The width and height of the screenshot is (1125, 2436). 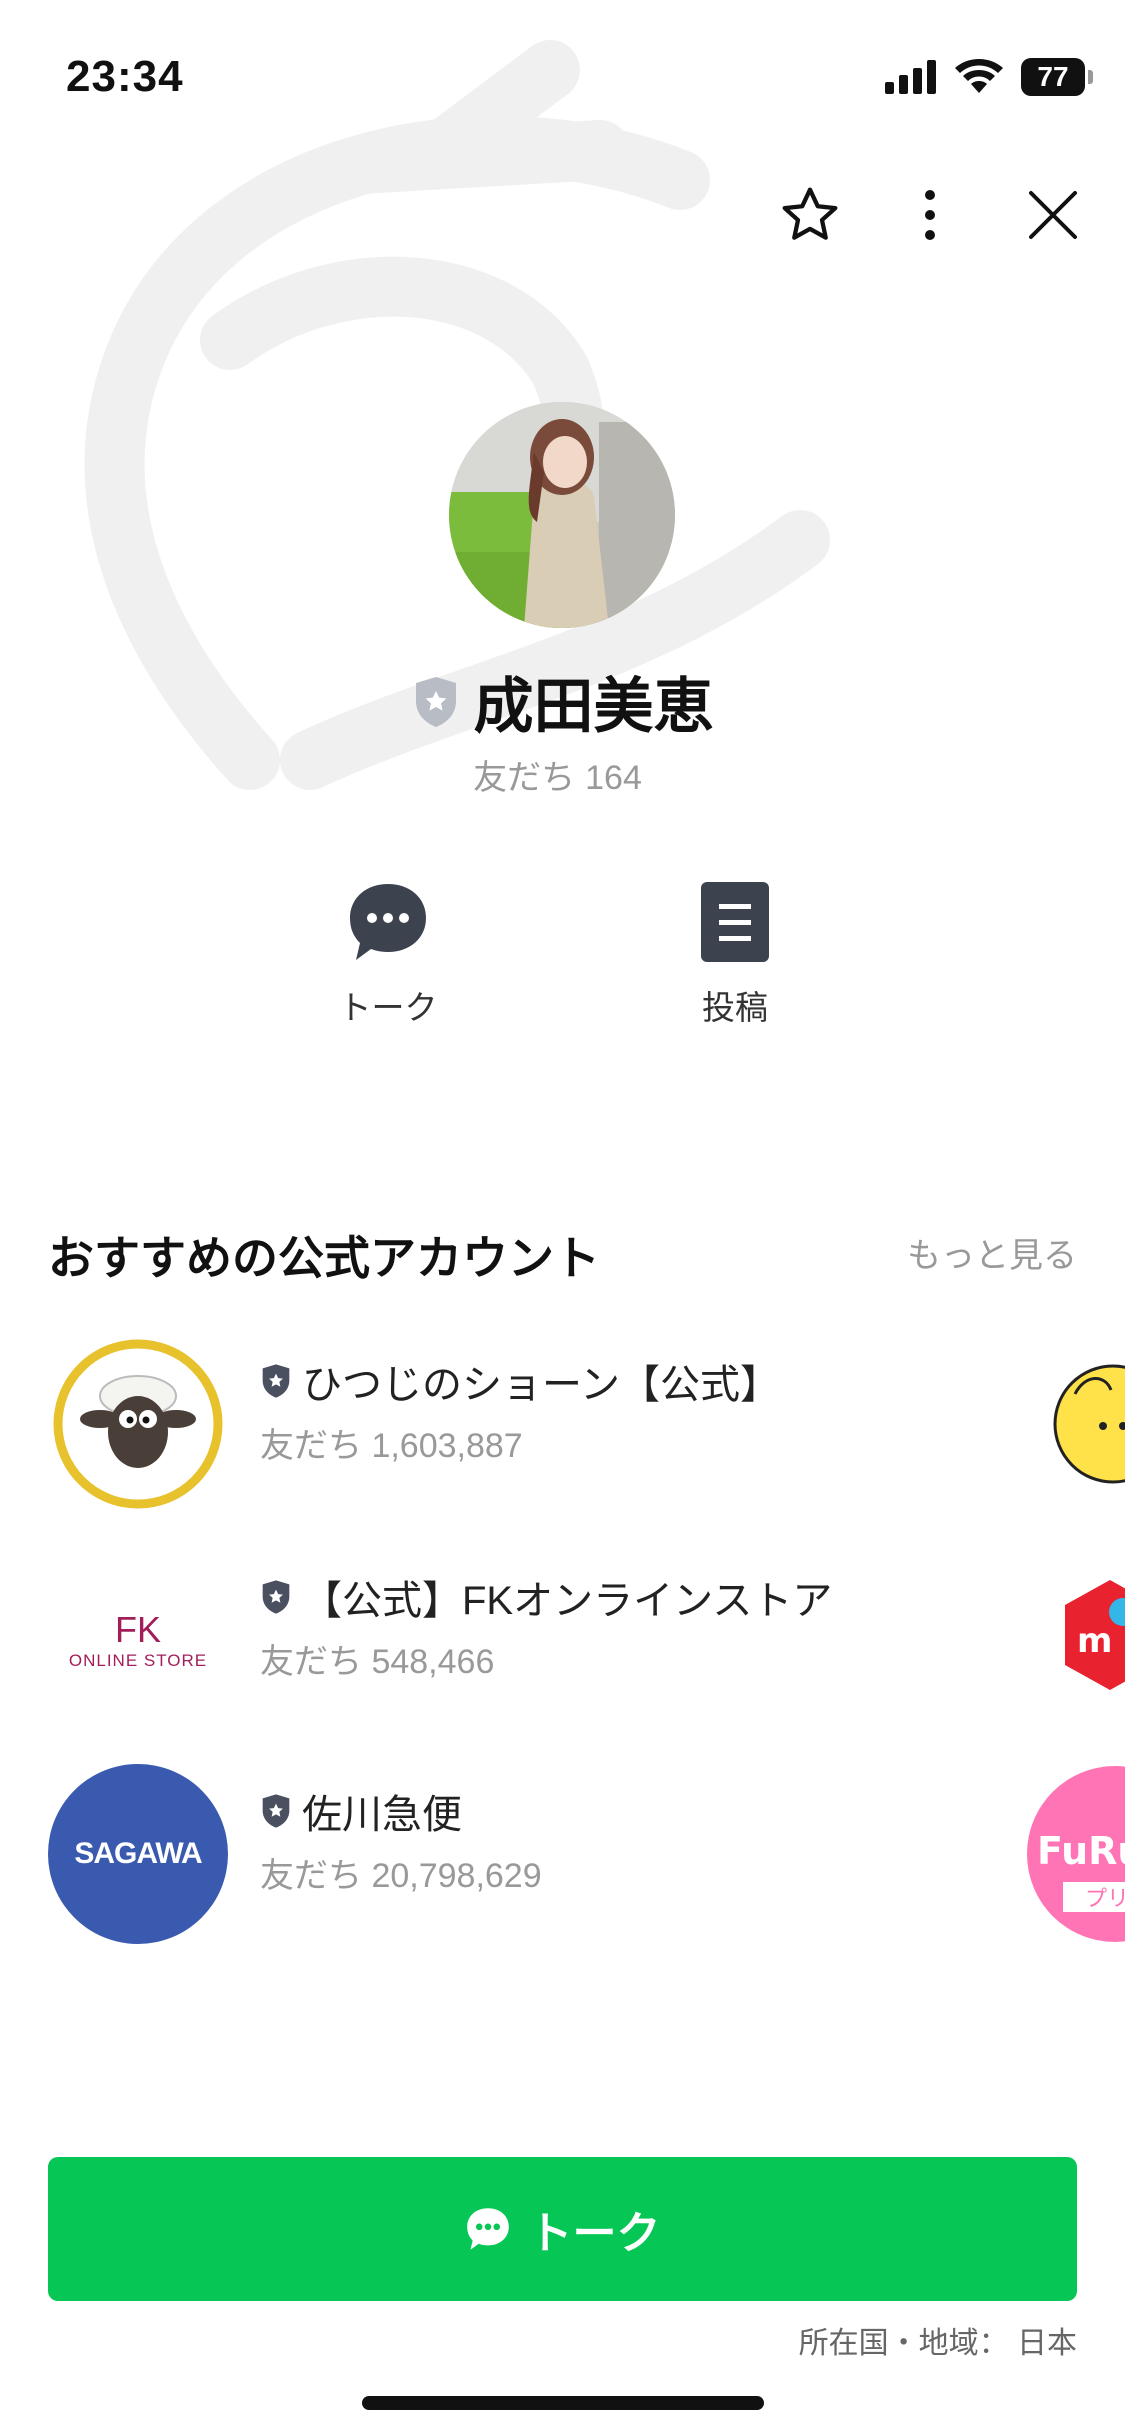 I want to click on carousel-peek-logo: FuRu プリ, so click(x=1070, y=1854).